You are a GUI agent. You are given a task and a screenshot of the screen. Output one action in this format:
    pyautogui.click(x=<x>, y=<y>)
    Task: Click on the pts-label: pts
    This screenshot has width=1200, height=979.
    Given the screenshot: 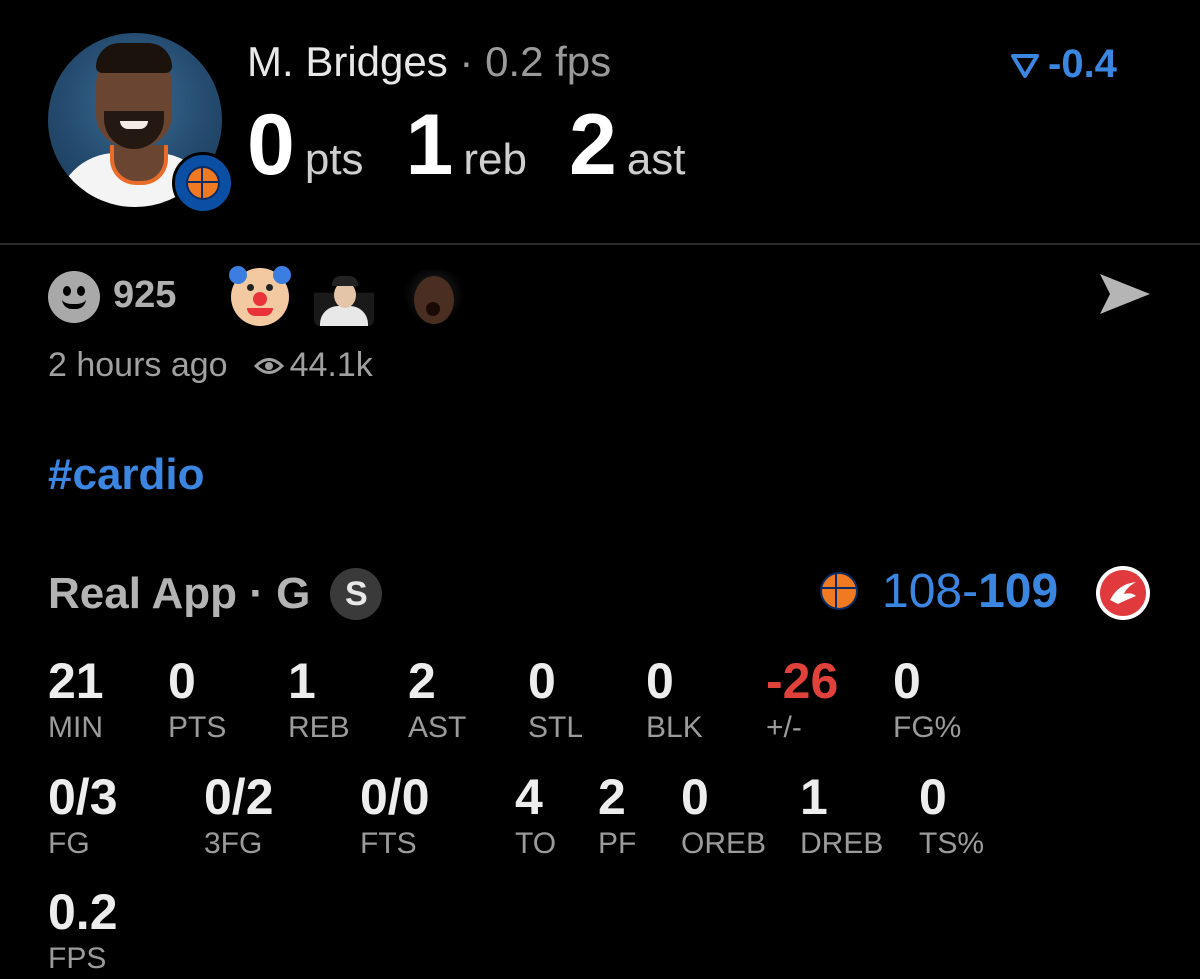 What is the action you would take?
    pyautogui.click(x=334, y=159)
    